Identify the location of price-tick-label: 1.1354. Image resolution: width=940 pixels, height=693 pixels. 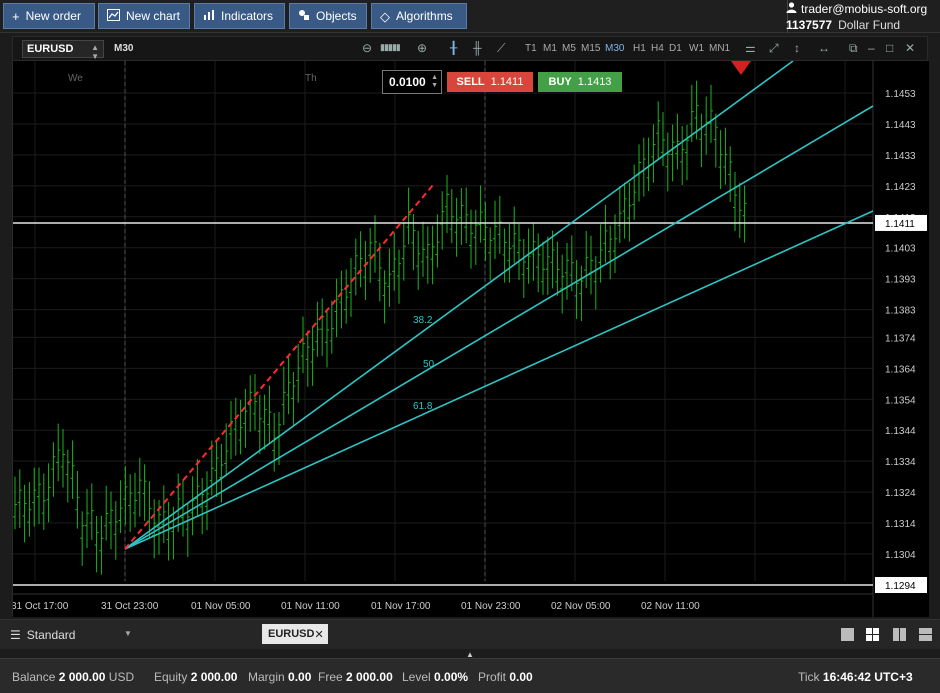
(900, 400).